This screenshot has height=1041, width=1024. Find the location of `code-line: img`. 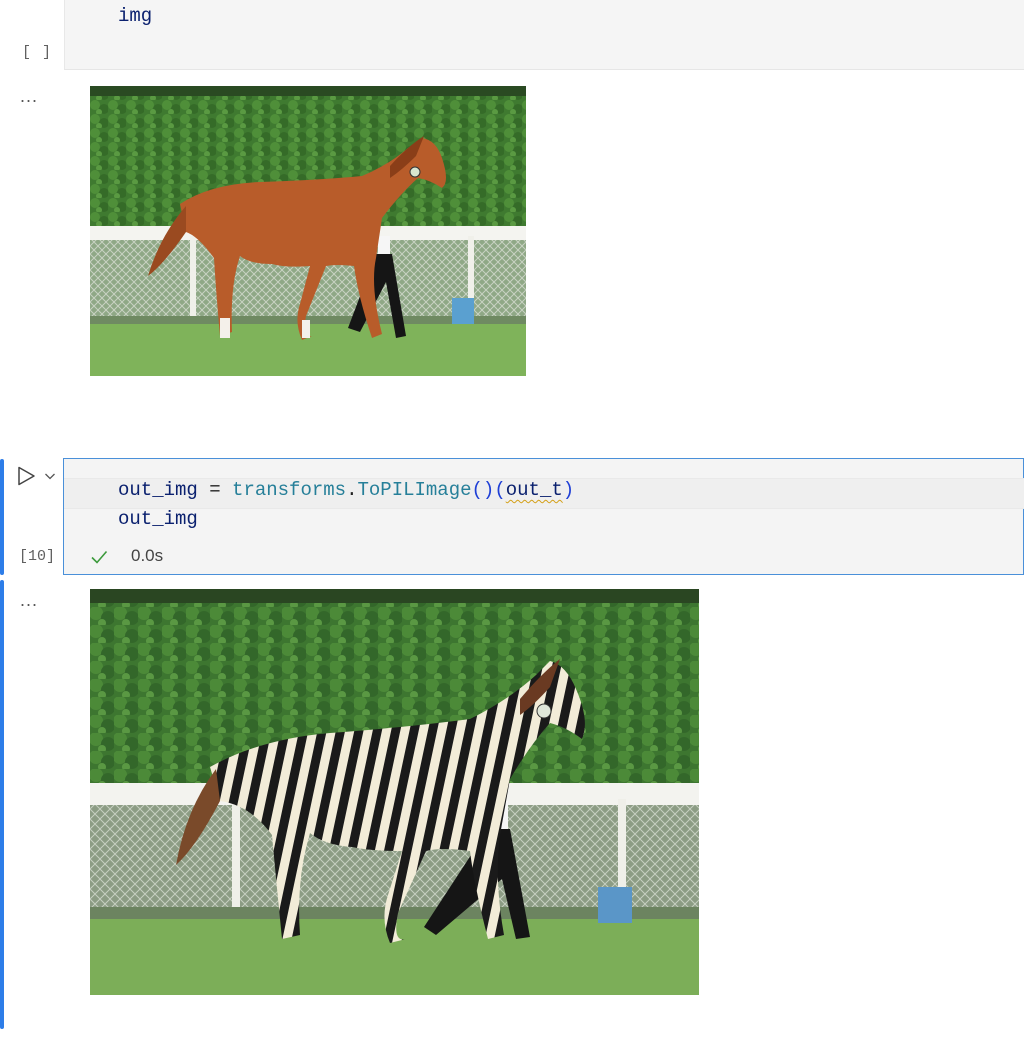

code-line: img is located at coordinates (135, 16).